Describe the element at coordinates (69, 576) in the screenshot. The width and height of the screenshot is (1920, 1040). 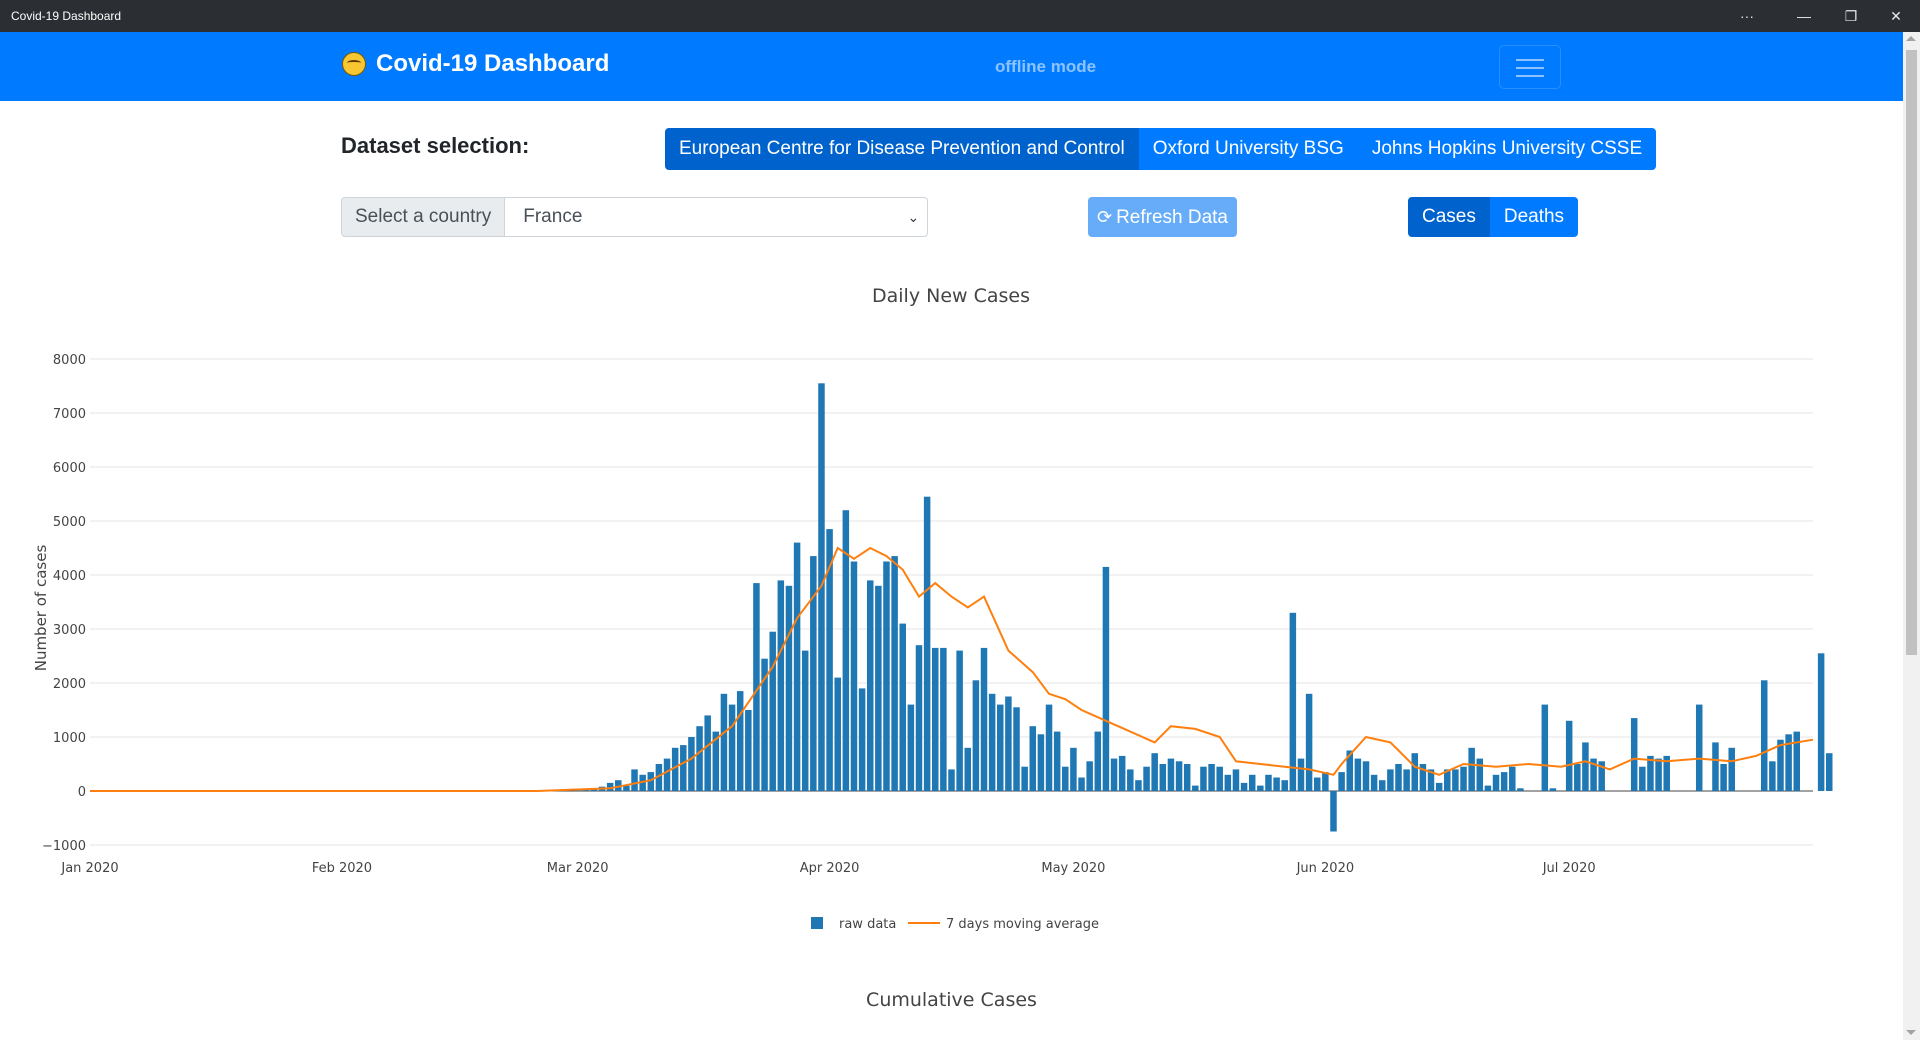
I see `y-tick-label: 4000` at that location.